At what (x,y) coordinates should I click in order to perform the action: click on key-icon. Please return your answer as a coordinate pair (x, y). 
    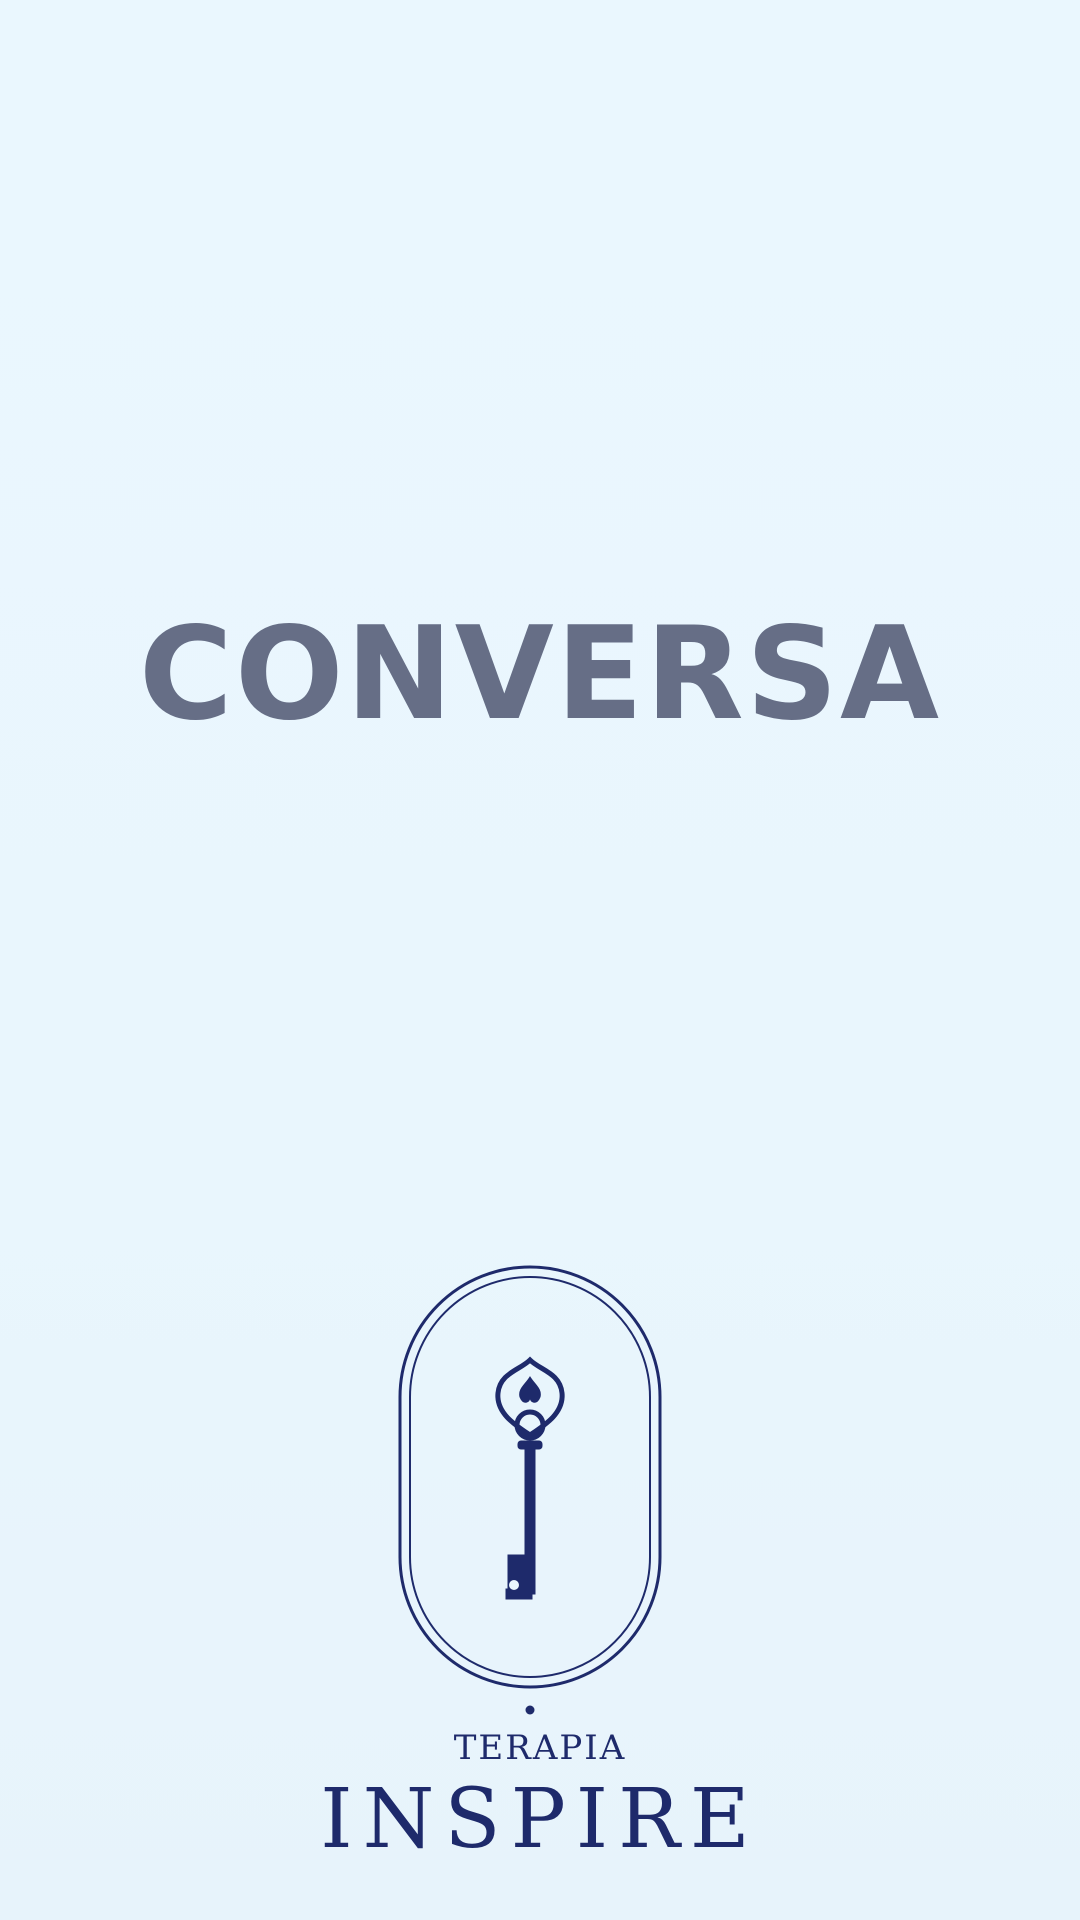
    Looking at the image, I should click on (530, 1478).